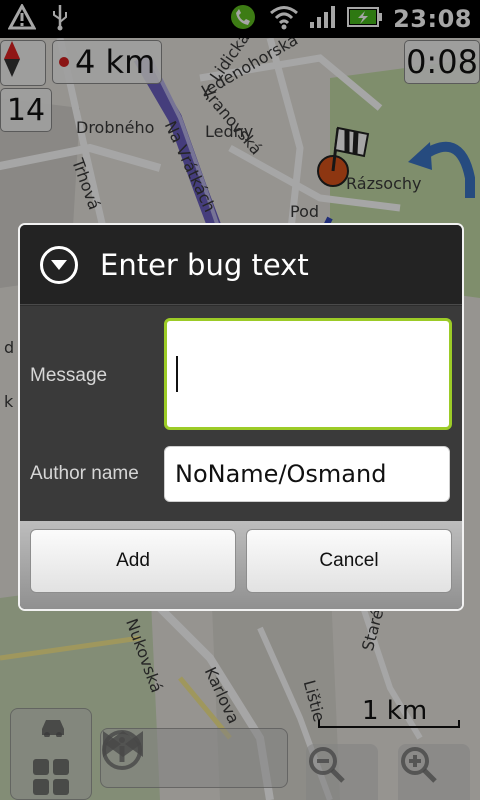  Describe the element at coordinates (241, 565) in the screenshot. I see `dialog-footer: Add Cancel` at that location.